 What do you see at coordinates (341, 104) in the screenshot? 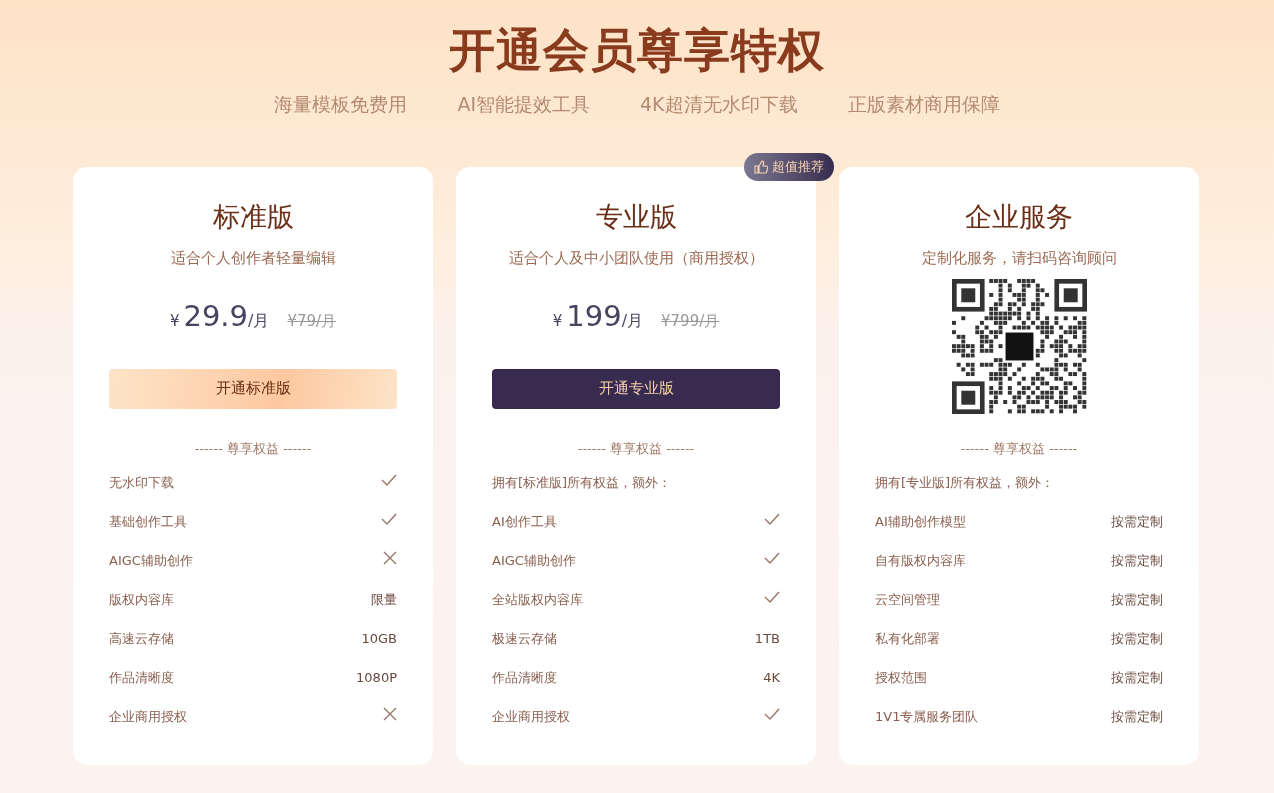
I see `feature-highlight: 海量模板免费用` at bounding box center [341, 104].